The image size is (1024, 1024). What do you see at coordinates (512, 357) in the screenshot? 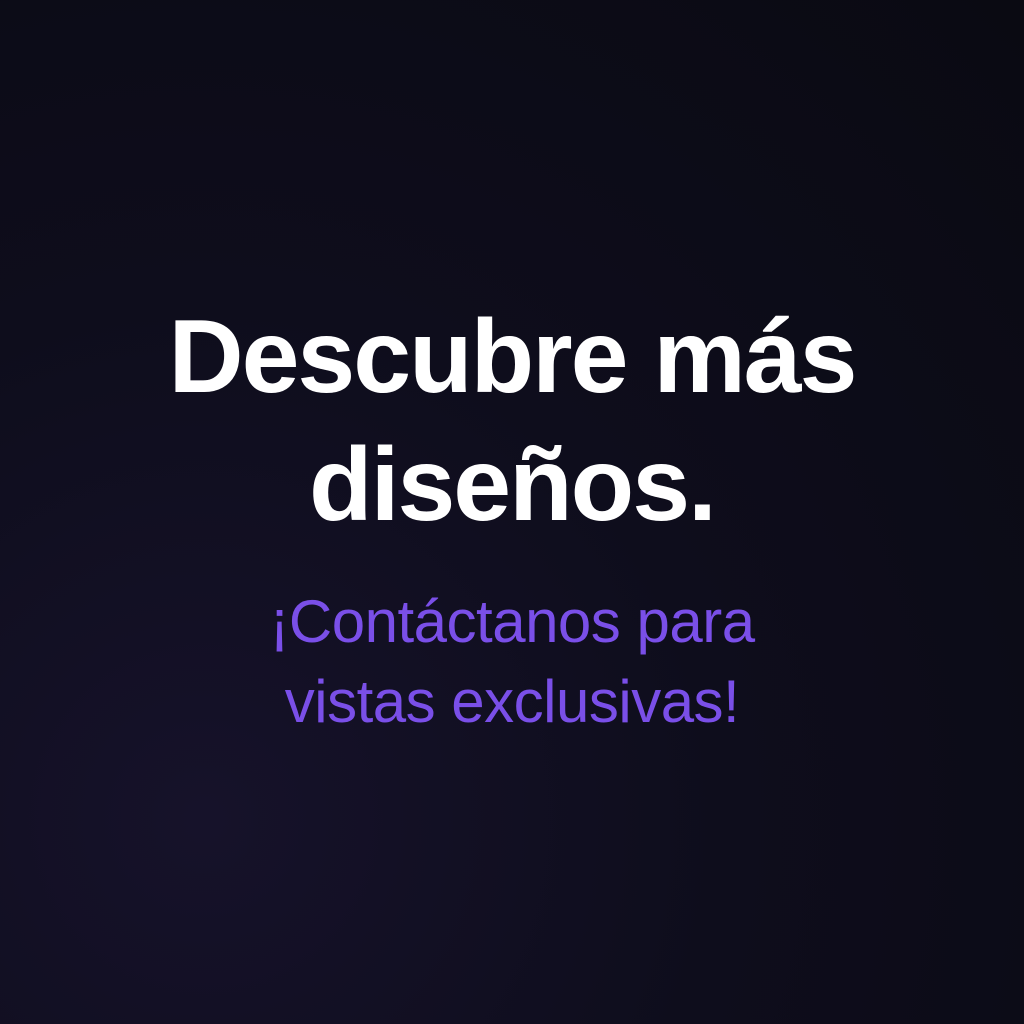
I see `headline-line-1: Descubre más` at bounding box center [512, 357].